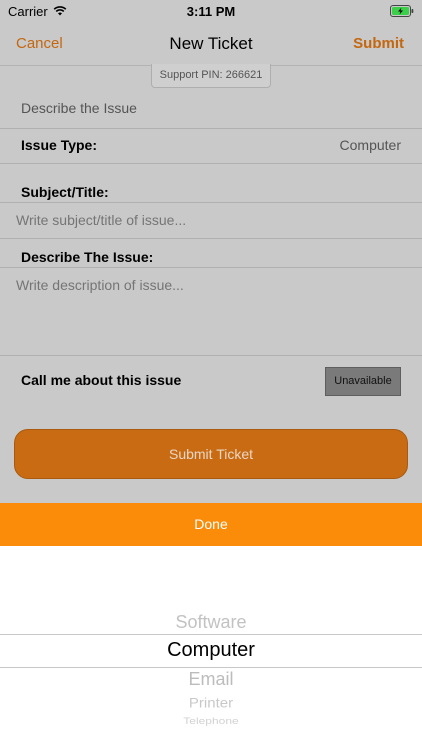  What do you see at coordinates (87, 257) in the screenshot?
I see `description-label: Describe The Issue:` at bounding box center [87, 257].